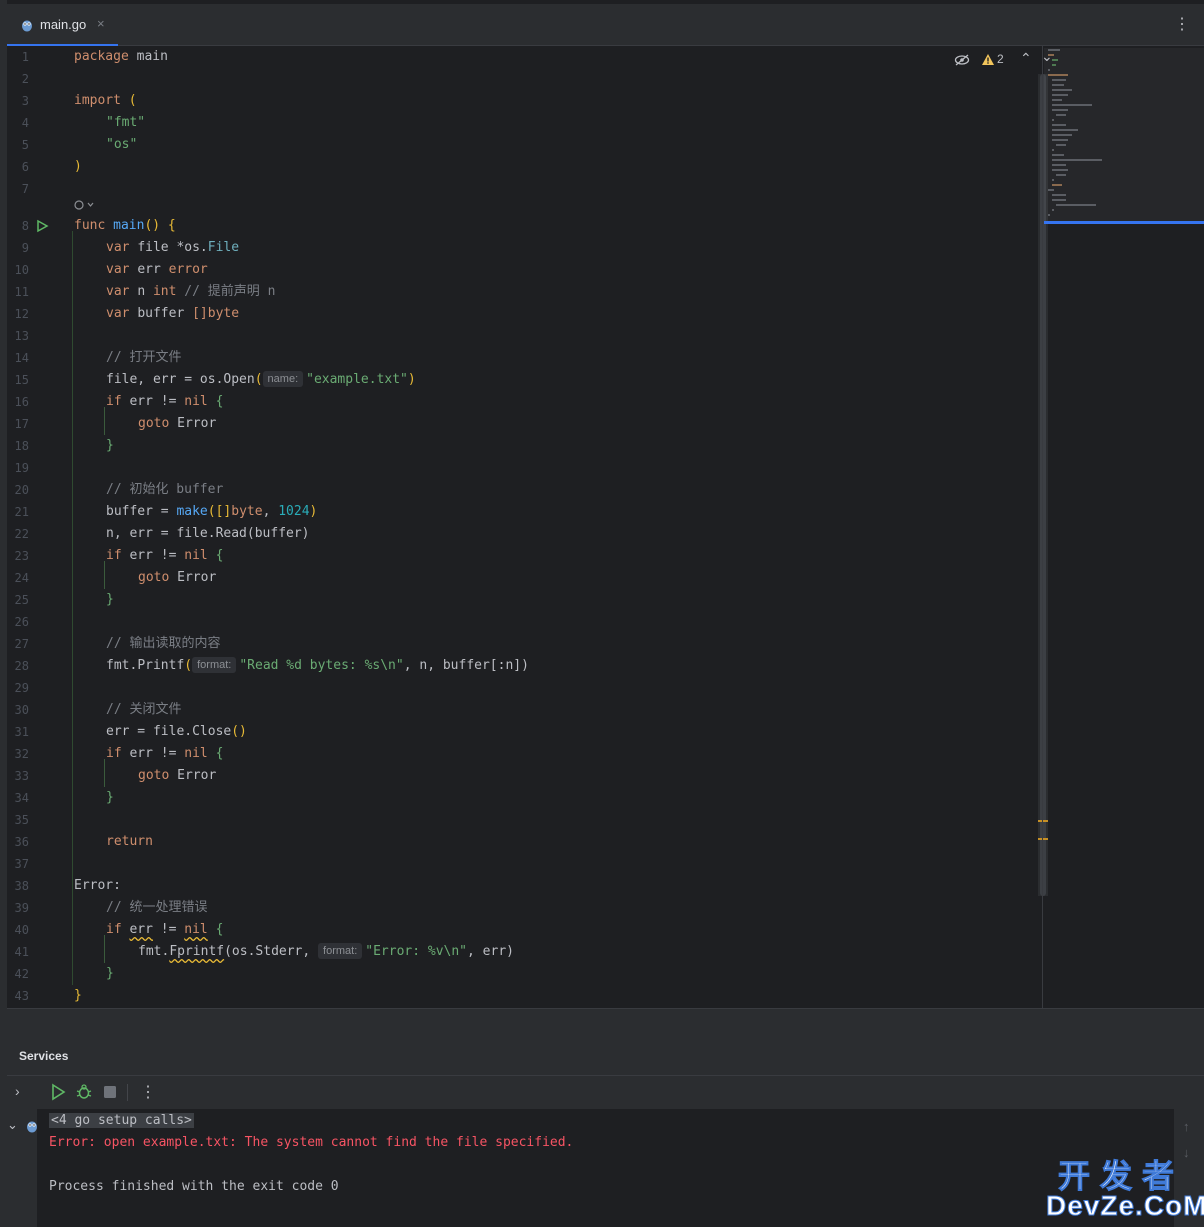 The width and height of the screenshot is (1204, 1227). What do you see at coordinates (21, 578) in the screenshot?
I see `line-number: 24` at bounding box center [21, 578].